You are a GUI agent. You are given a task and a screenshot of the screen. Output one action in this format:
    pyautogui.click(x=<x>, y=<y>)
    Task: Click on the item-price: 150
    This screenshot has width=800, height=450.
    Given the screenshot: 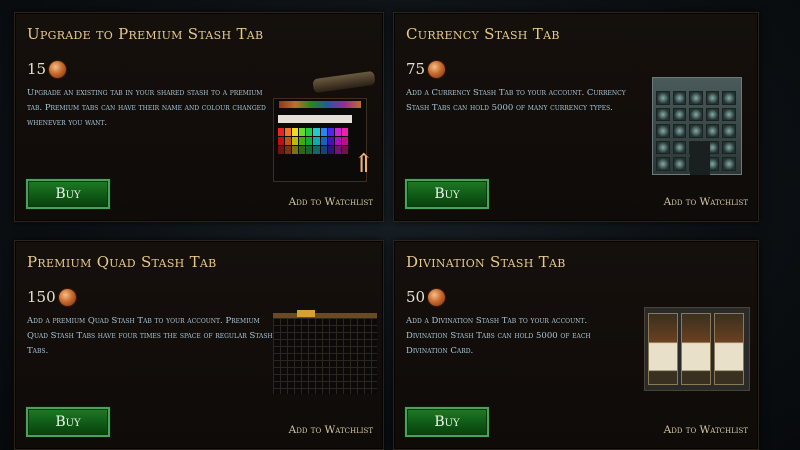 What is the action you would take?
    pyautogui.click(x=51, y=297)
    